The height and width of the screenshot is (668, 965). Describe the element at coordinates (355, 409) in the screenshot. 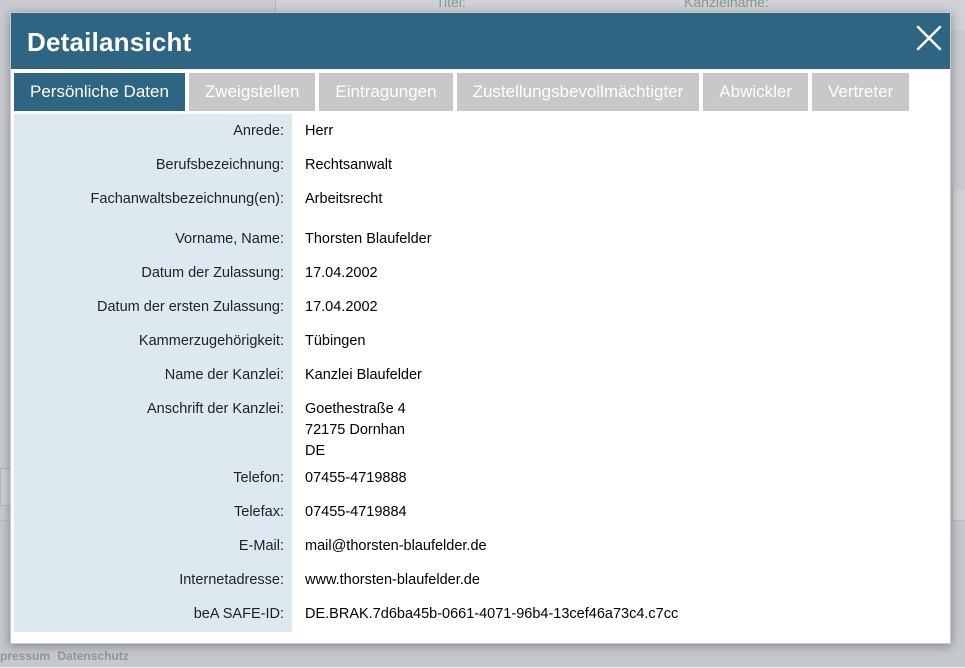

I see `address-street: Goethestraße 4` at that location.